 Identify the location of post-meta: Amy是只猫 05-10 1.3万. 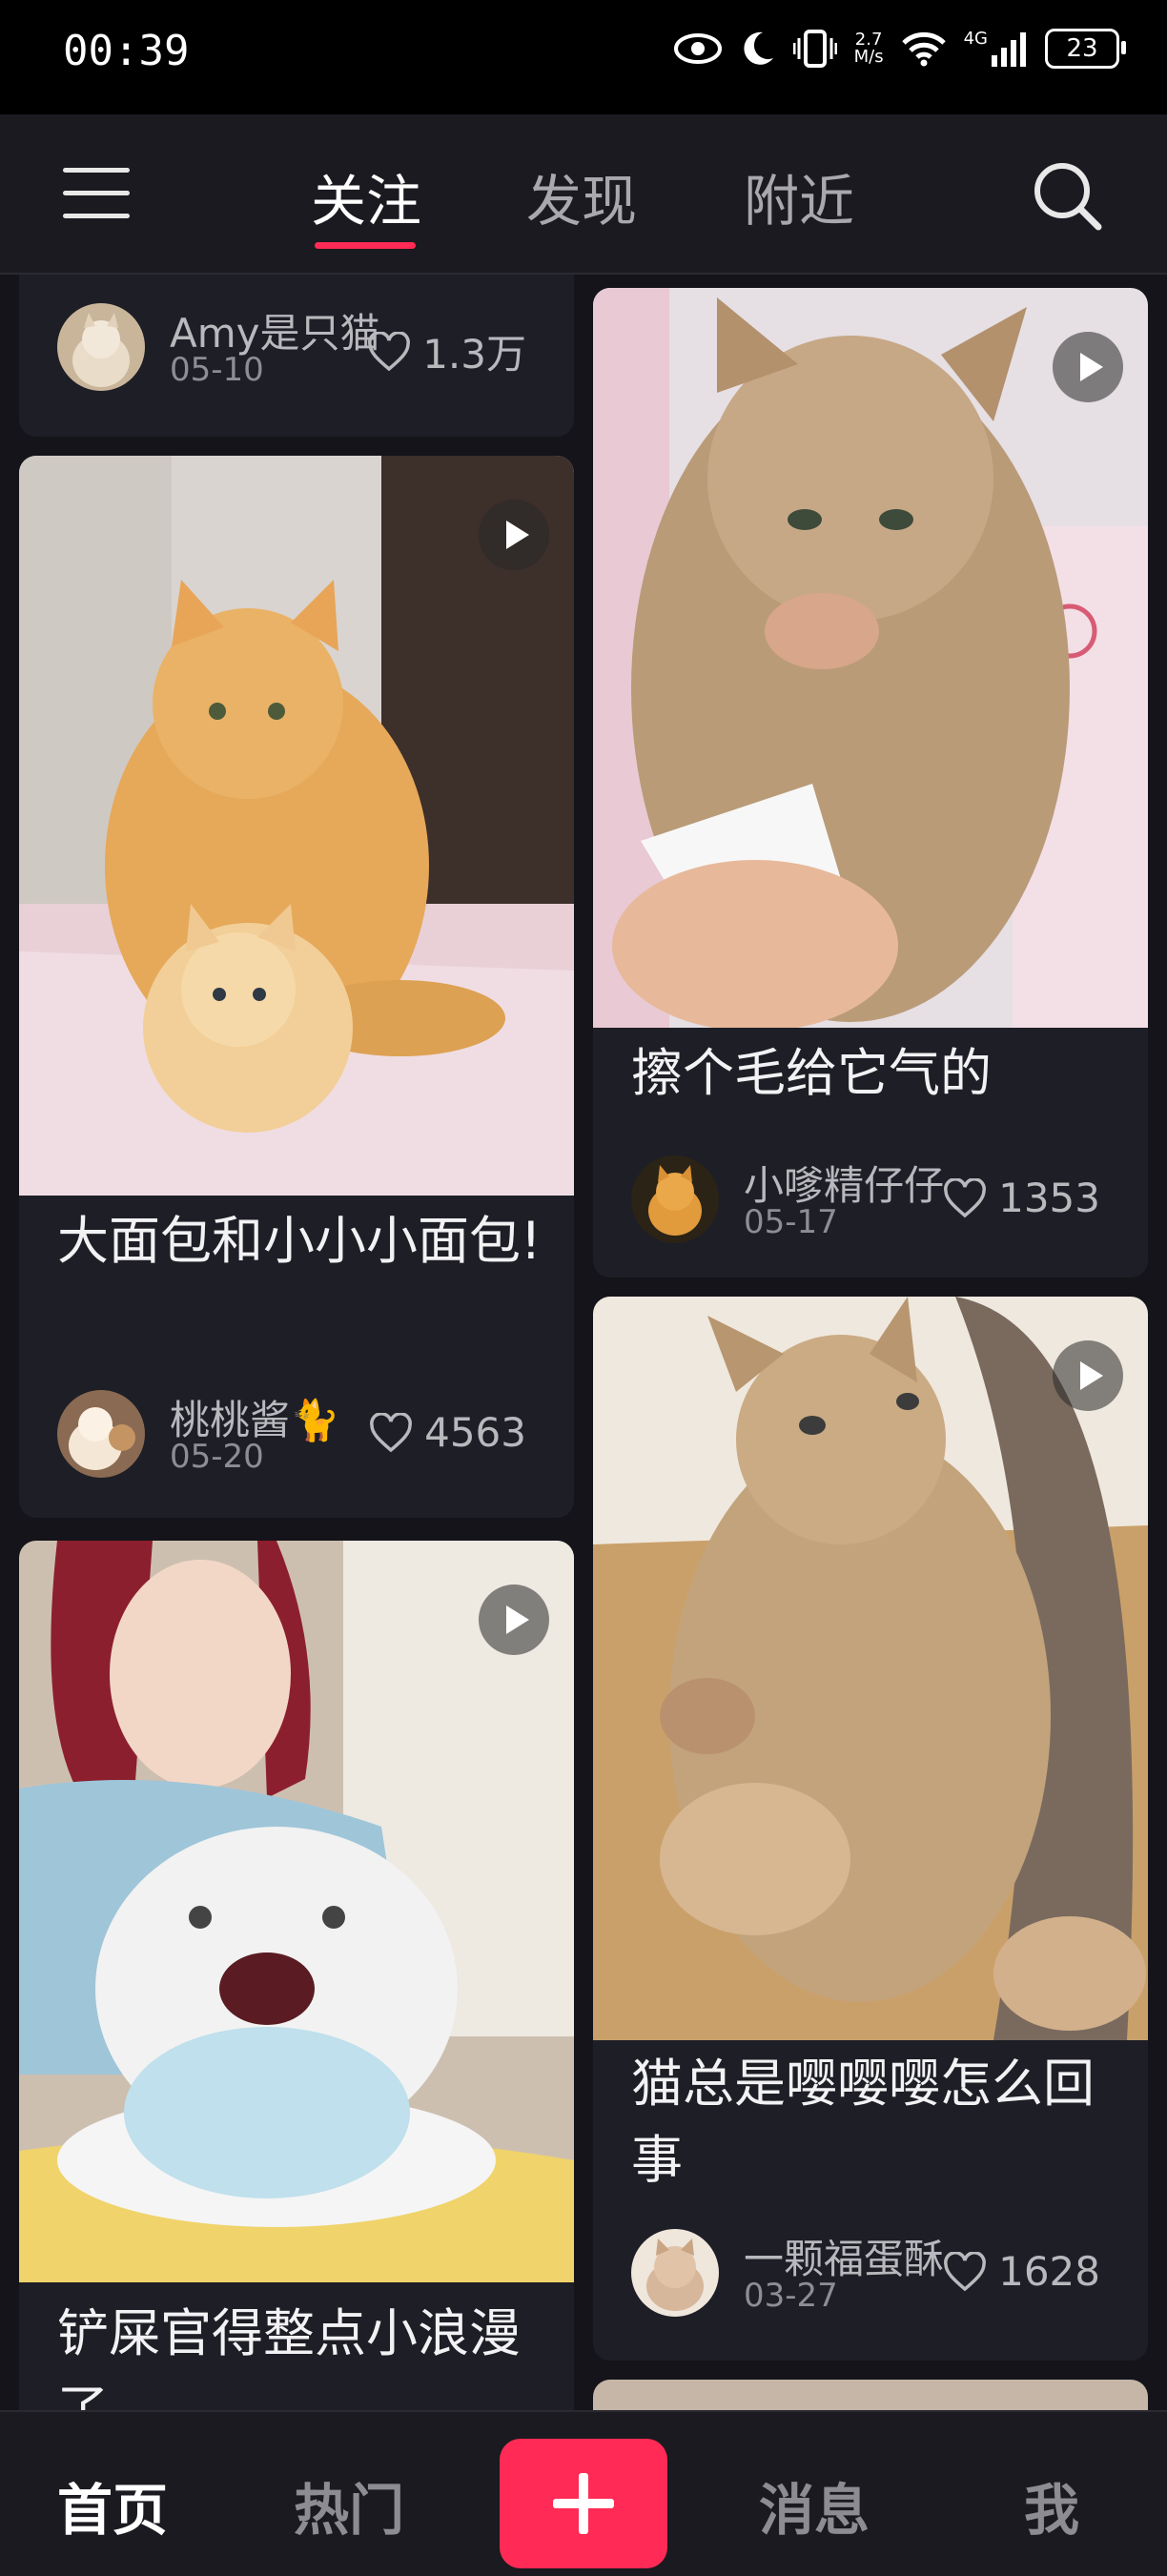
(301, 349).